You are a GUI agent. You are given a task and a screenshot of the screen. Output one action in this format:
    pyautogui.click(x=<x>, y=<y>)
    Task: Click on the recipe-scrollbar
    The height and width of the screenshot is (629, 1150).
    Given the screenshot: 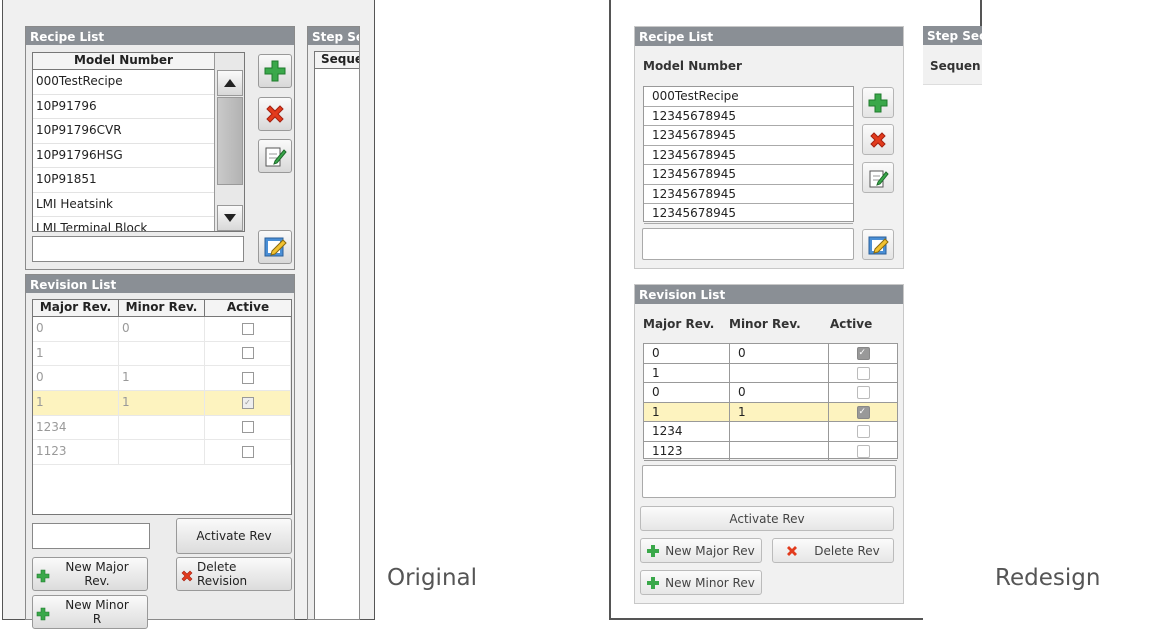 What is the action you would take?
    pyautogui.click(x=229, y=142)
    